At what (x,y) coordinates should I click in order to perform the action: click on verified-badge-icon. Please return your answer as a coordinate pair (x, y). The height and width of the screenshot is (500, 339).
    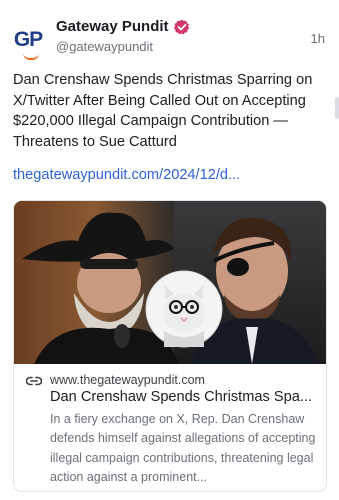
    Looking at the image, I should click on (181, 26).